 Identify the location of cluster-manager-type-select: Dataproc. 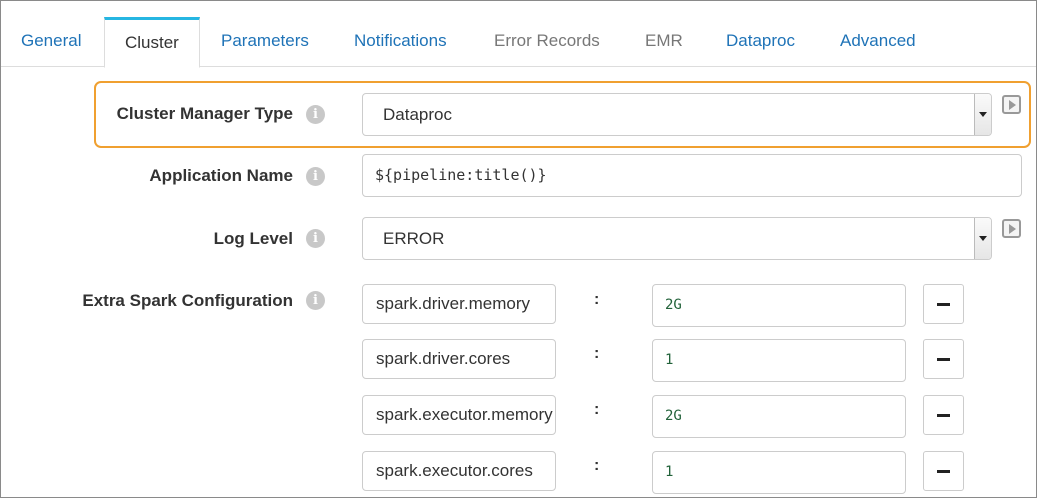
(677, 114).